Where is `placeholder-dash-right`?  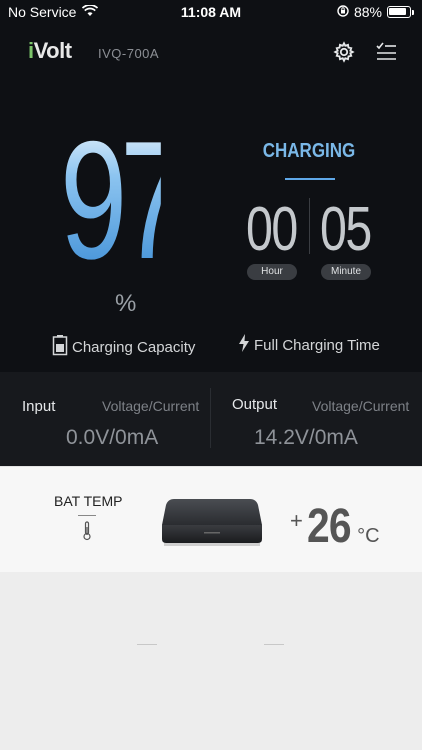 placeholder-dash-right is located at coordinates (274, 644).